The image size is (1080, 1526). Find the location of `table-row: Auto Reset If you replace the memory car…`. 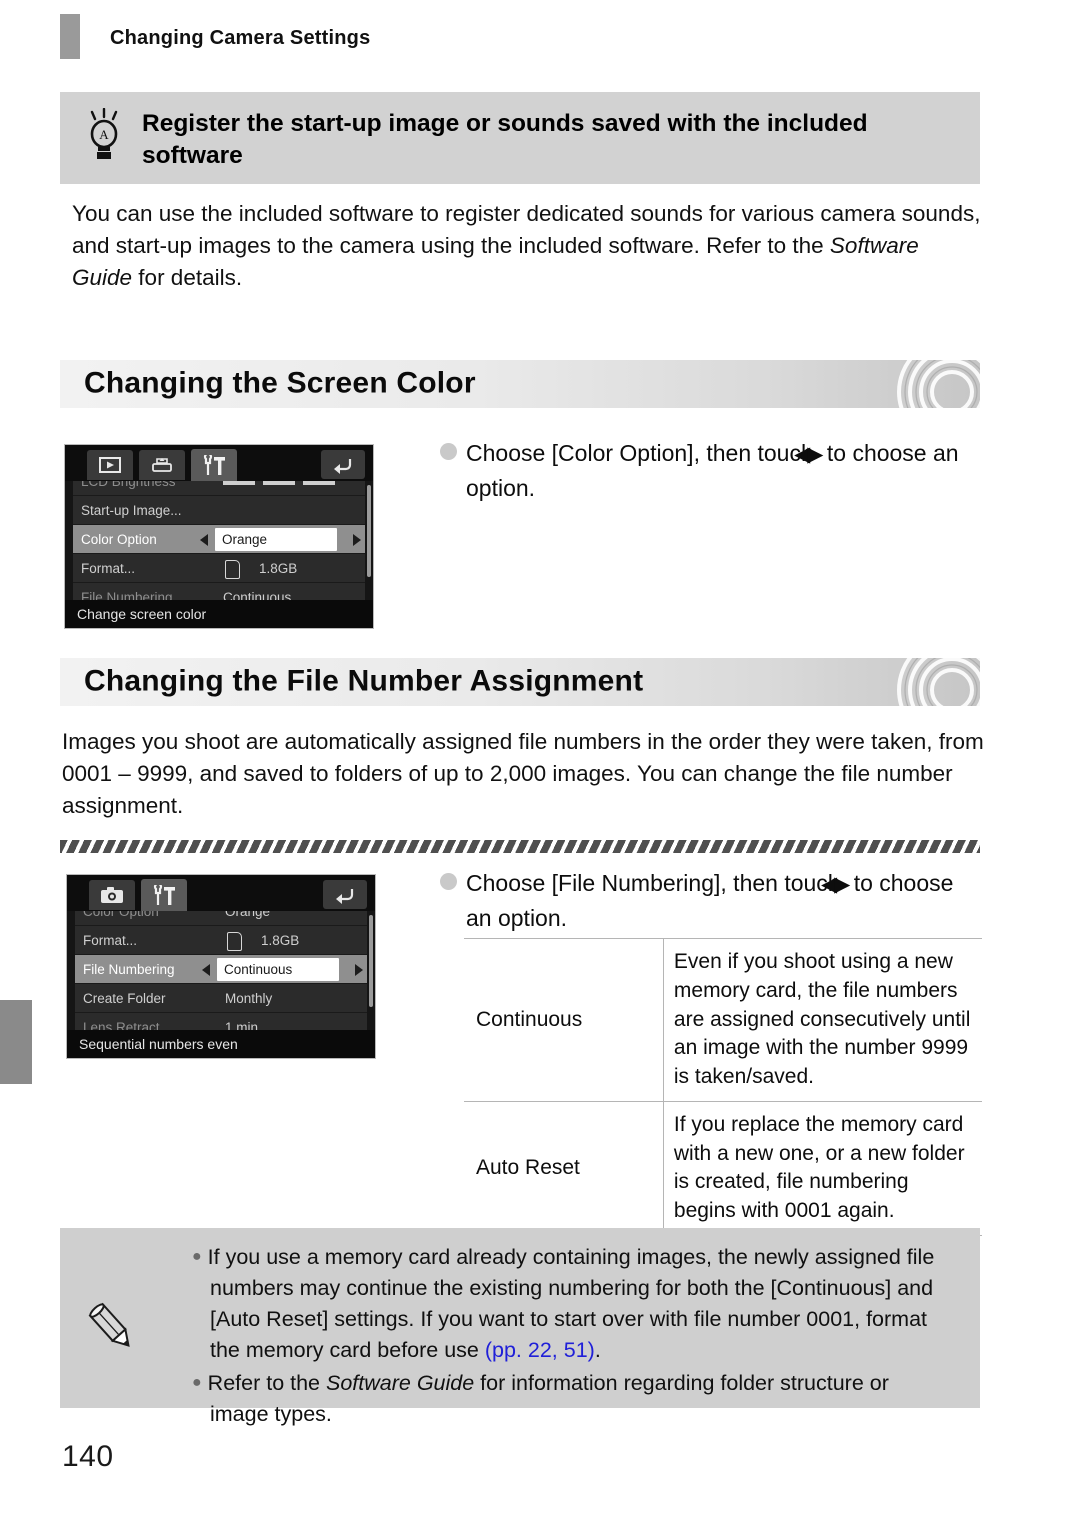

table-row: Auto Reset If you replace the memory car… is located at coordinates (723, 1168).